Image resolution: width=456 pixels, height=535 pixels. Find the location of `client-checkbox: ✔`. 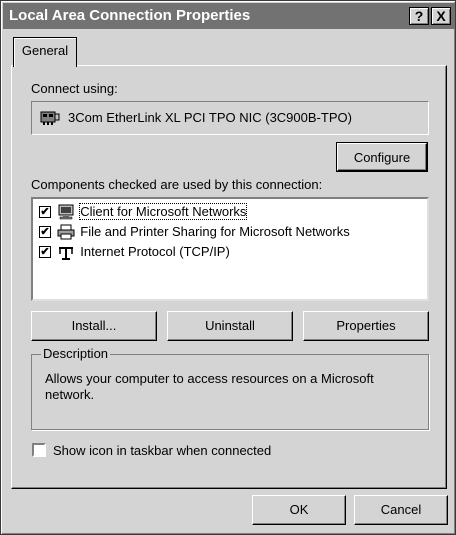

client-checkbox: ✔ is located at coordinates (45, 211).